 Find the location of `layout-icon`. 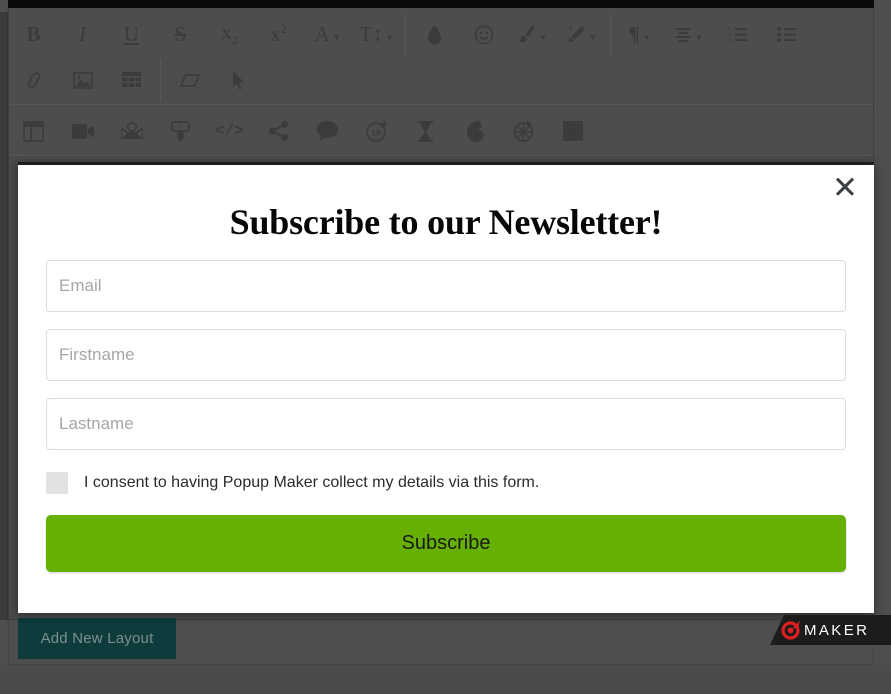

layout-icon is located at coordinates (33, 131).